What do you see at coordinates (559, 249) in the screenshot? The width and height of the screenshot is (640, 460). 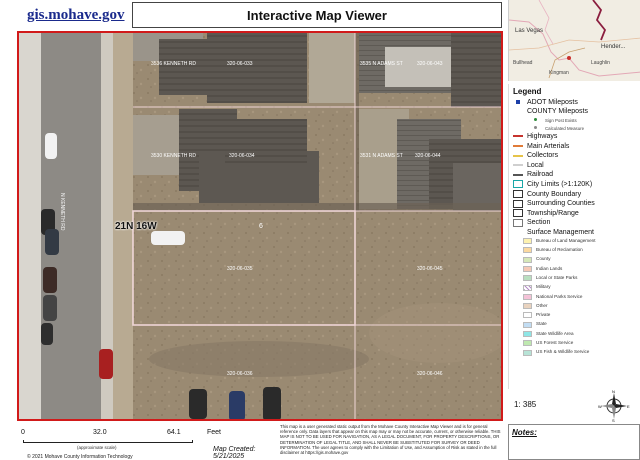 I see `legend-label: Bureau of Reclamation` at bounding box center [559, 249].